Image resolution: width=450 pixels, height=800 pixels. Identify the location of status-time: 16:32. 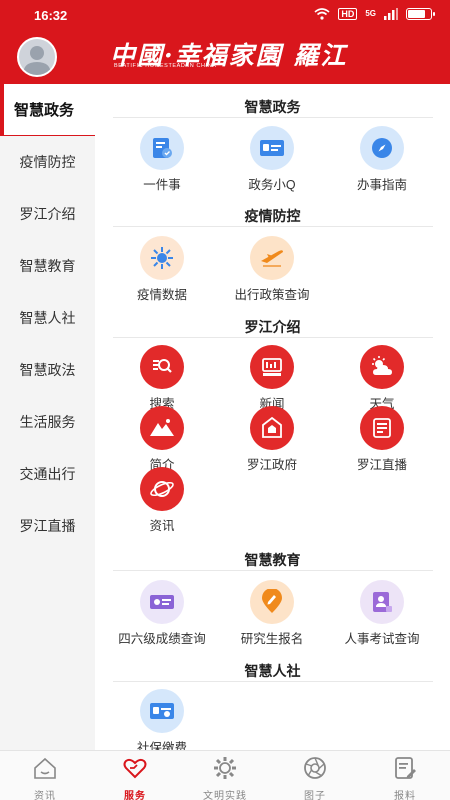
(51, 15).